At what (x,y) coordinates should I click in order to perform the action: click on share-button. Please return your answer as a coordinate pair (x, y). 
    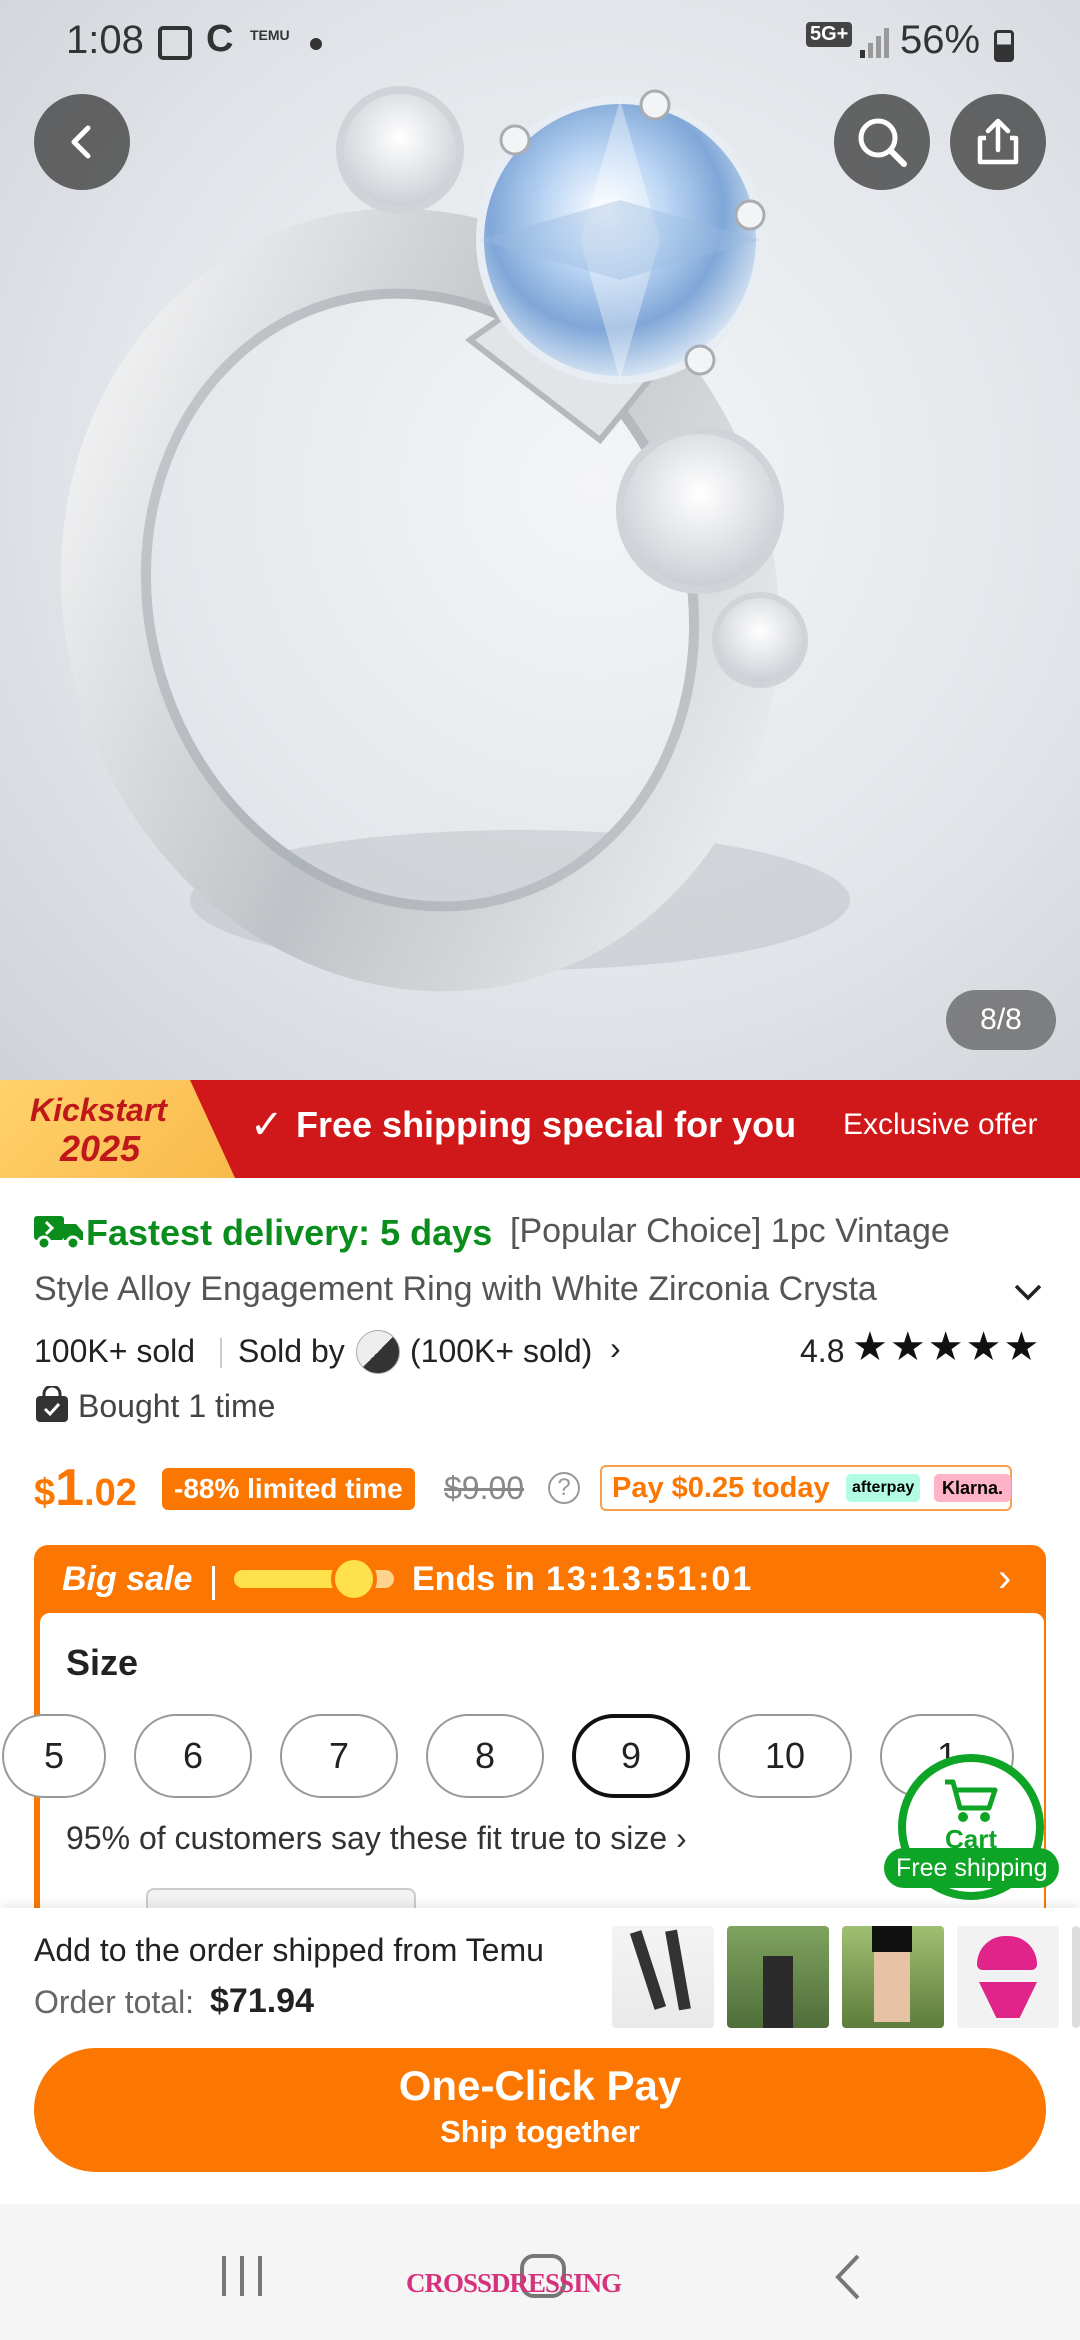
    Looking at the image, I should click on (998, 142).